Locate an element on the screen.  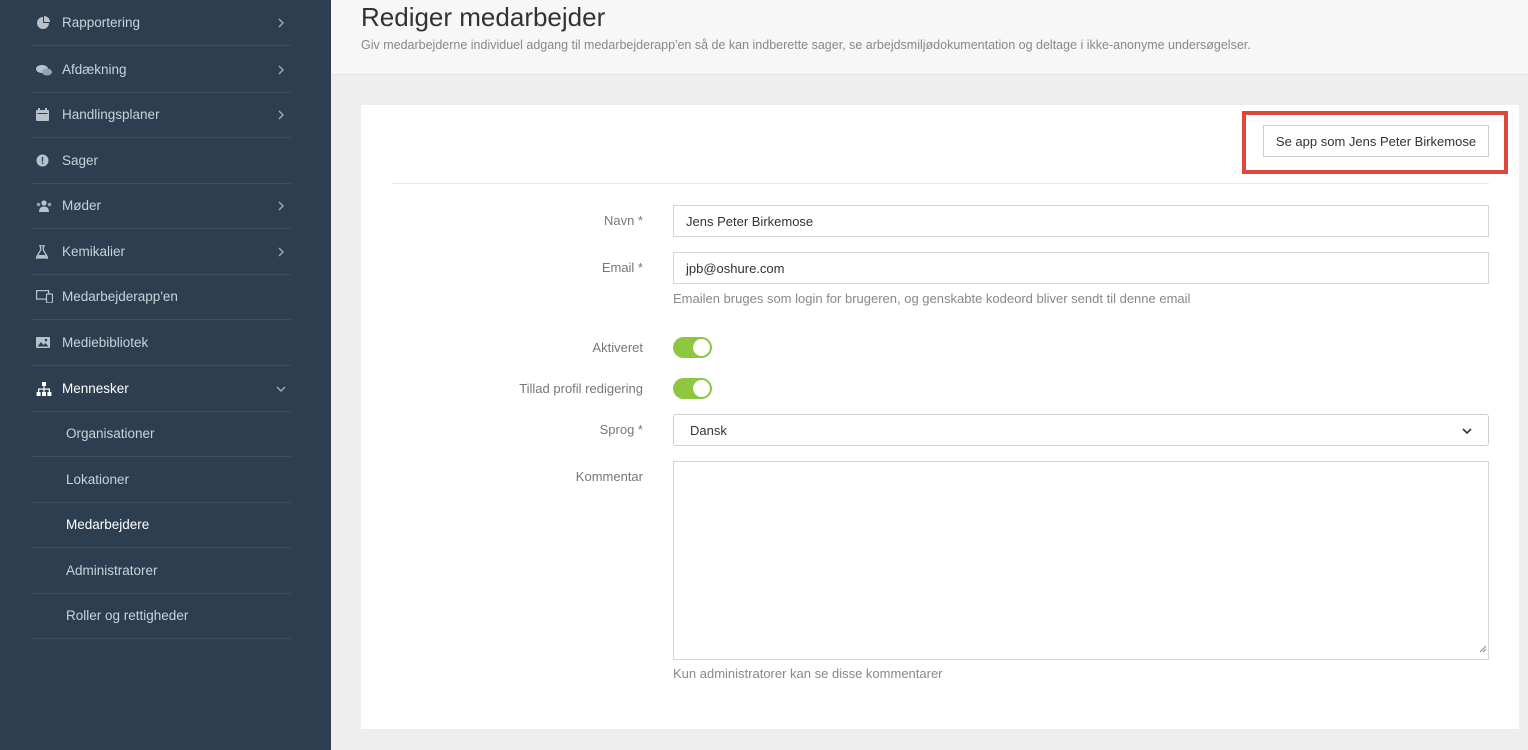
sidebar-item-mennesker: Mennesker is located at coordinates (161, 389).